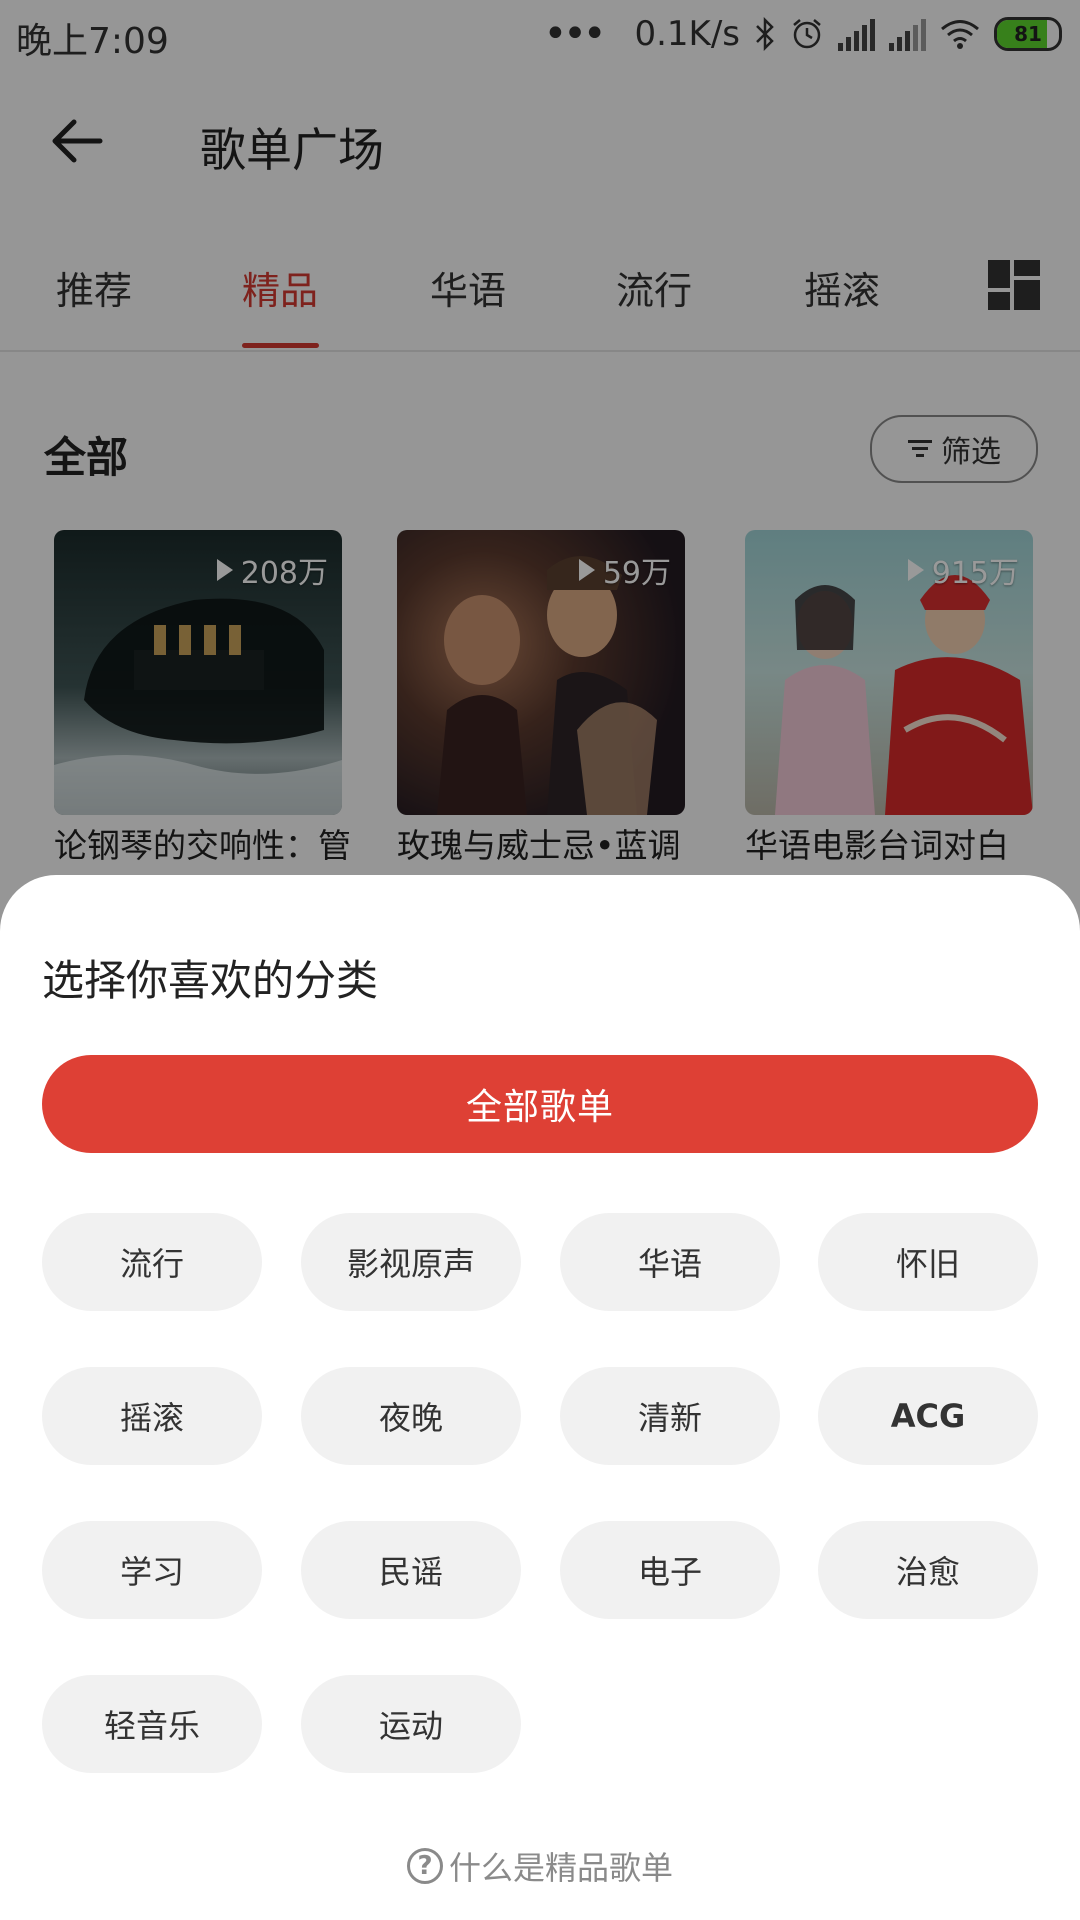 This screenshot has width=1080, height=1920. I want to click on category-chip: 影视原声, so click(411, 1262).